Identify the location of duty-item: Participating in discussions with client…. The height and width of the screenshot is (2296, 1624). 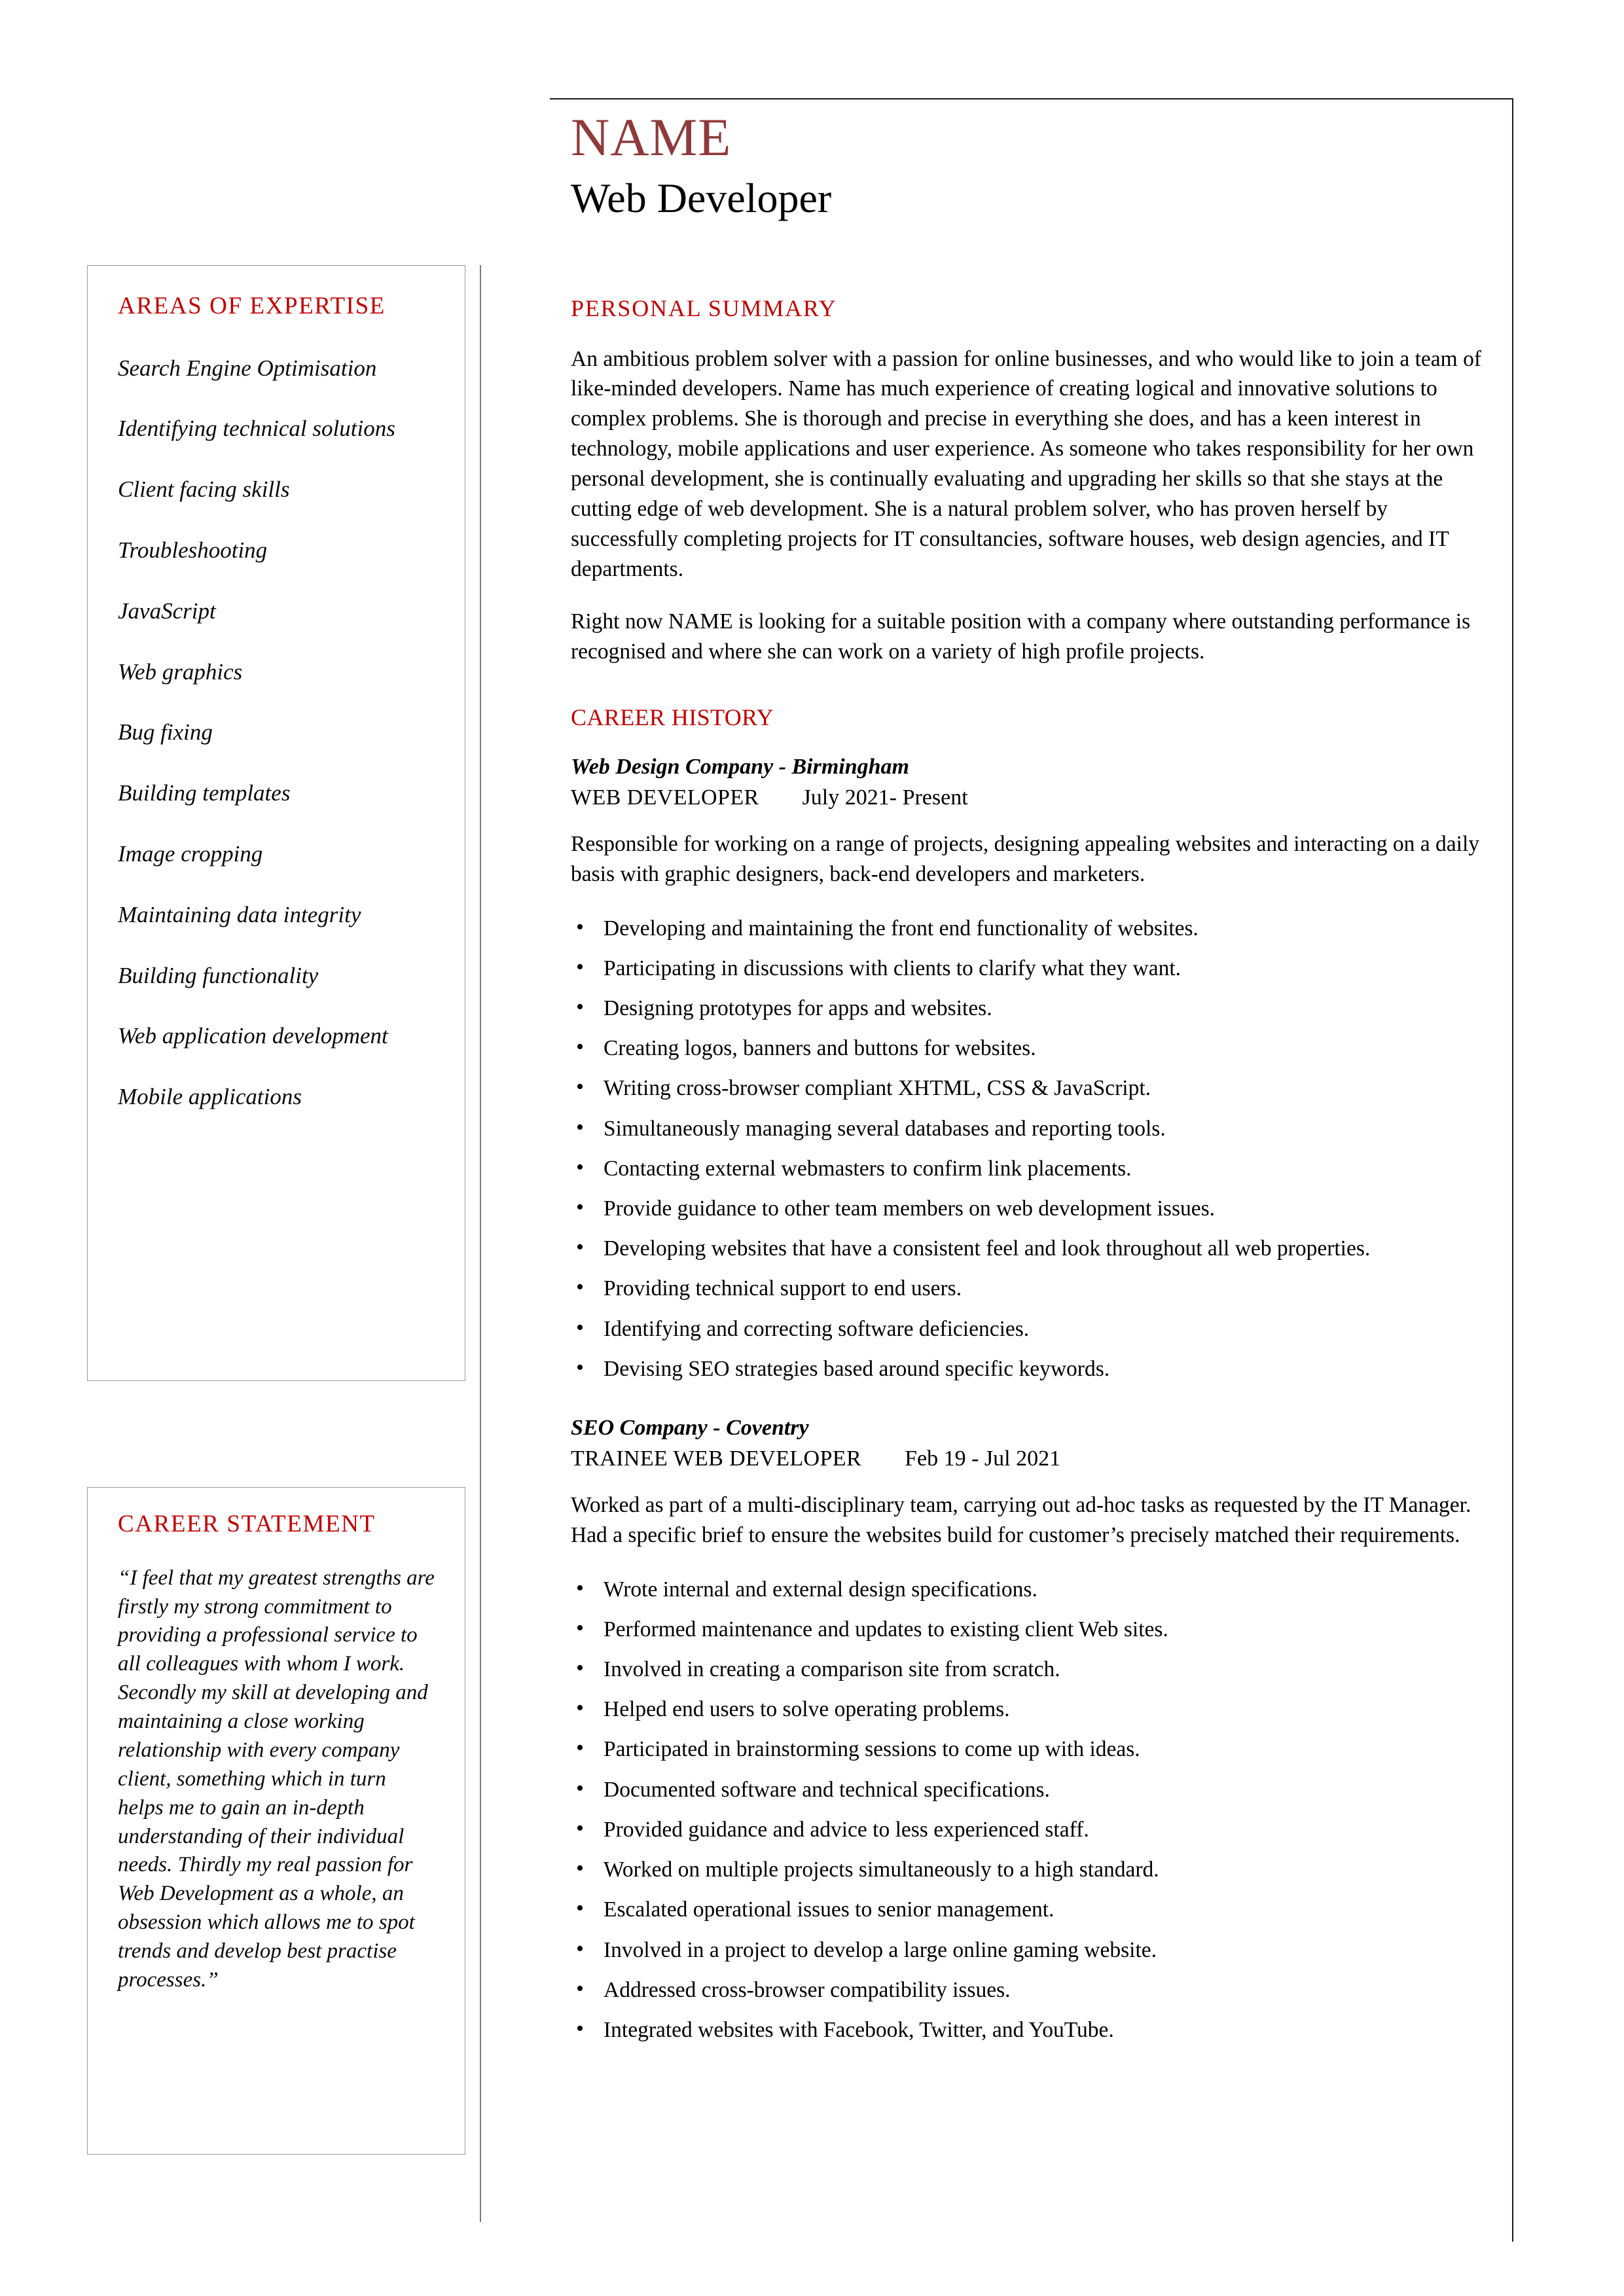
(1029, 967).